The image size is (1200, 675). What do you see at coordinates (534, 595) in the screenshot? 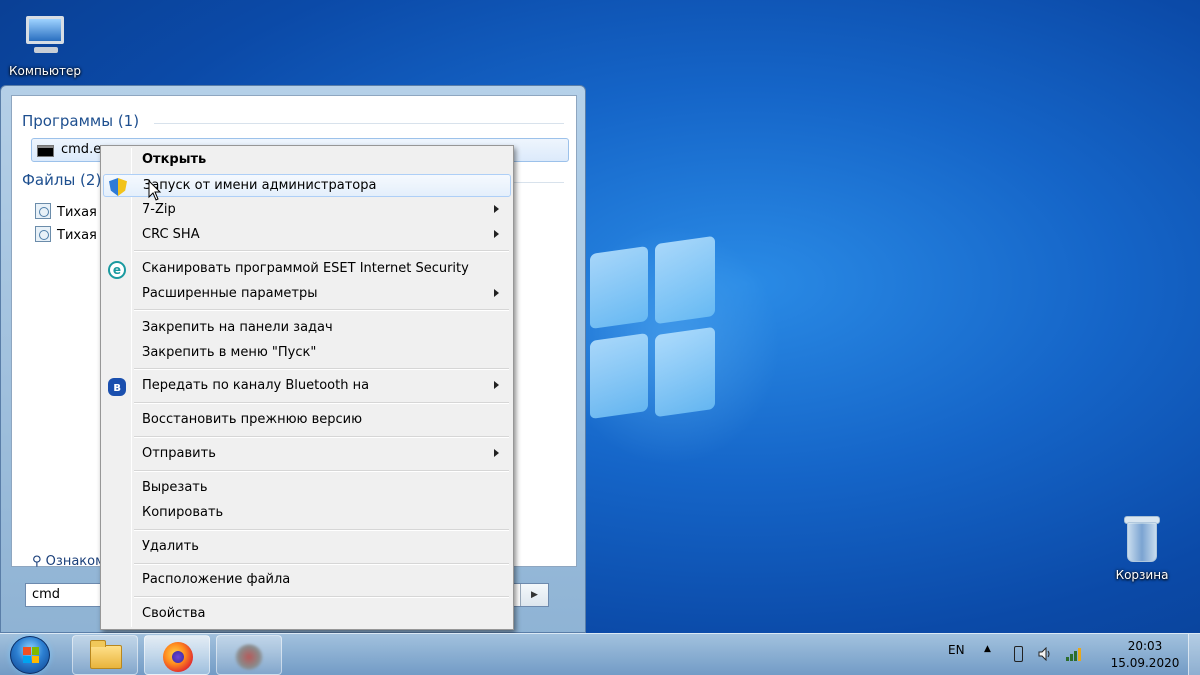
I see `shutdown-options-arrow-icon: ▶` at bounding box center [534, 595].